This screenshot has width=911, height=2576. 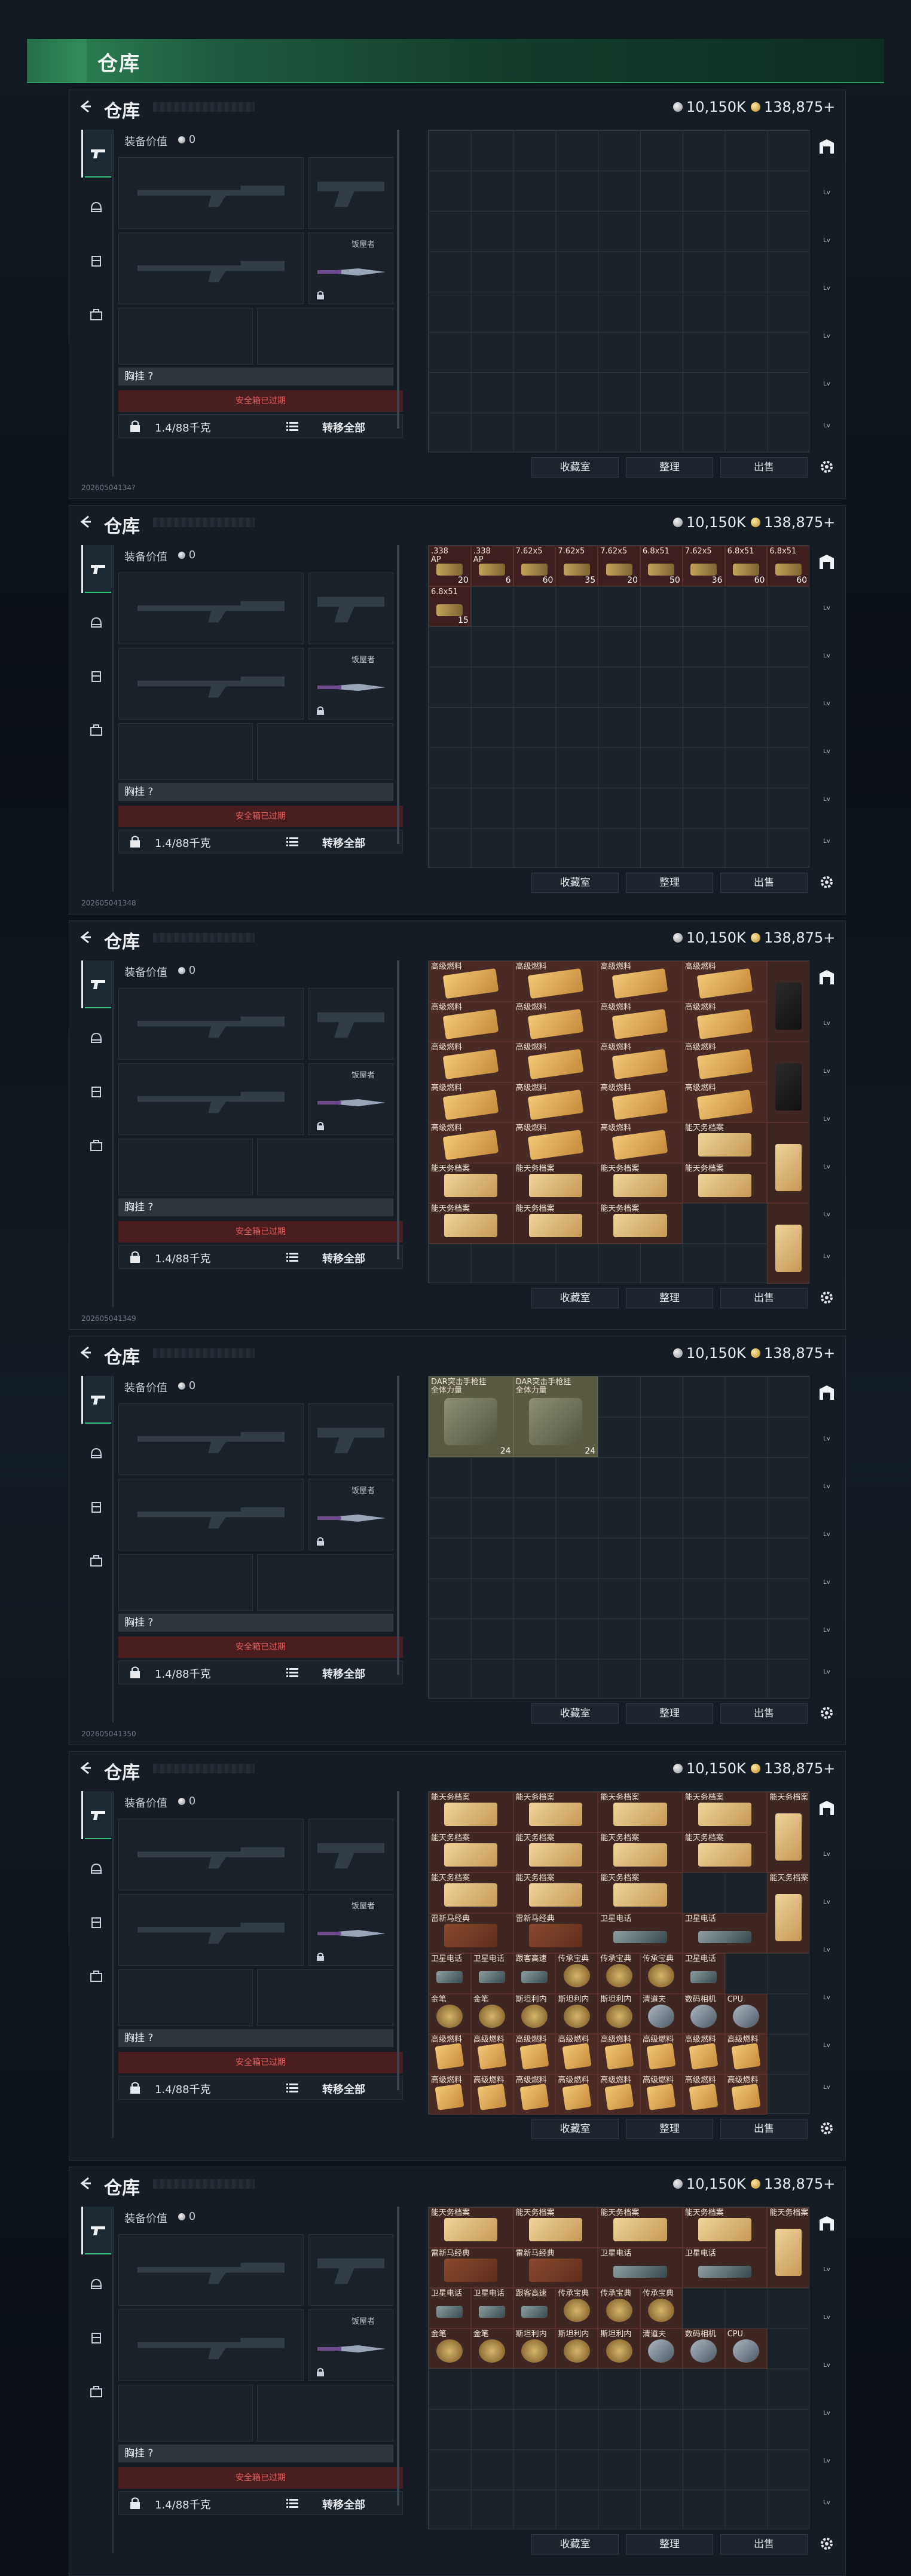 I want to click on inventory-item: 金笔, so click(x=491, y=2013).